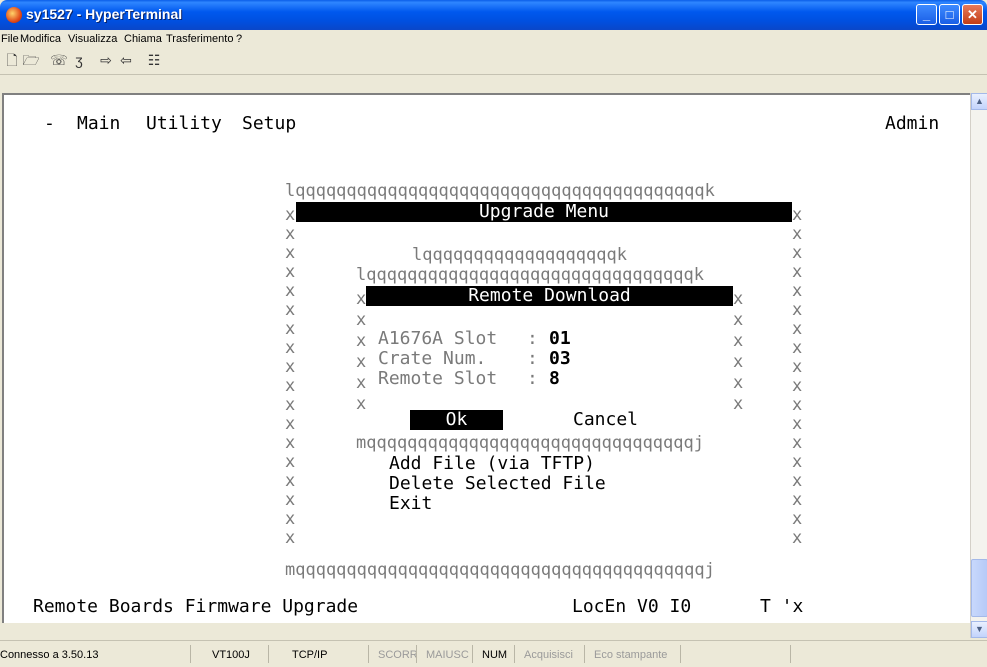 The width and height of the screenshot is (987, 667). I want to click on window-title: sy1527 - HyperTerminal, so click(104, 14).